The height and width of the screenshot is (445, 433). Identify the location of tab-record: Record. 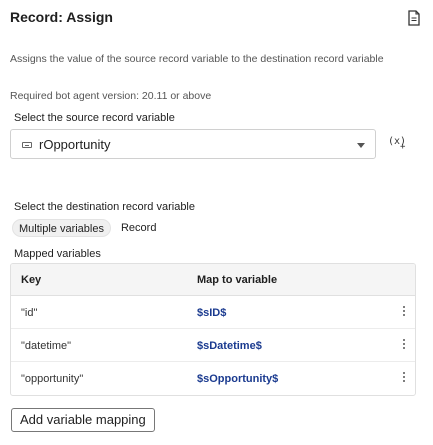
(138, 228).